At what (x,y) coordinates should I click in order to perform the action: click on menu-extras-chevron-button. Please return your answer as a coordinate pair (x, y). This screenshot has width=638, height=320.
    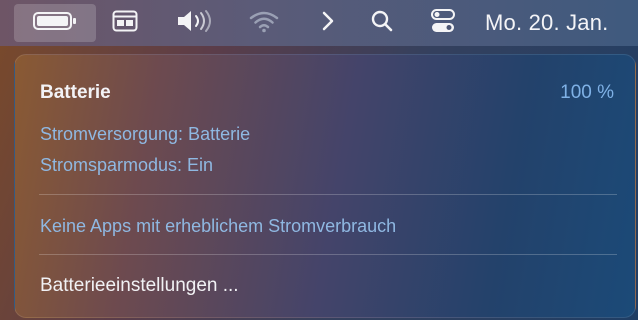
    Looking at the image, I should click on (328, 23).